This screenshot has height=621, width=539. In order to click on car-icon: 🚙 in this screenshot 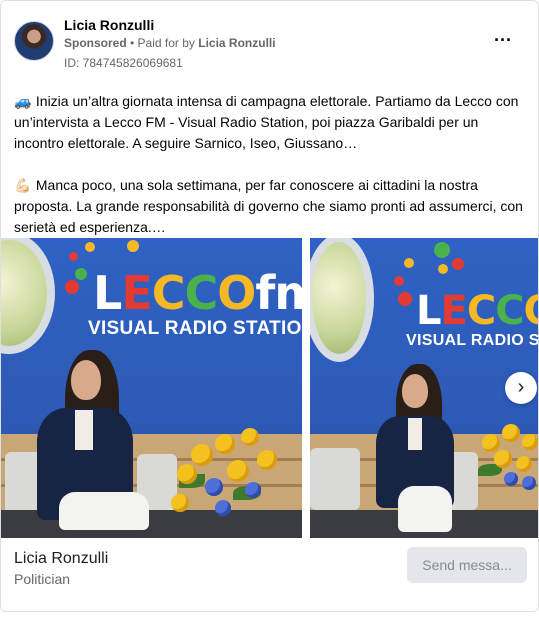, I will do `click(23, 101)`.